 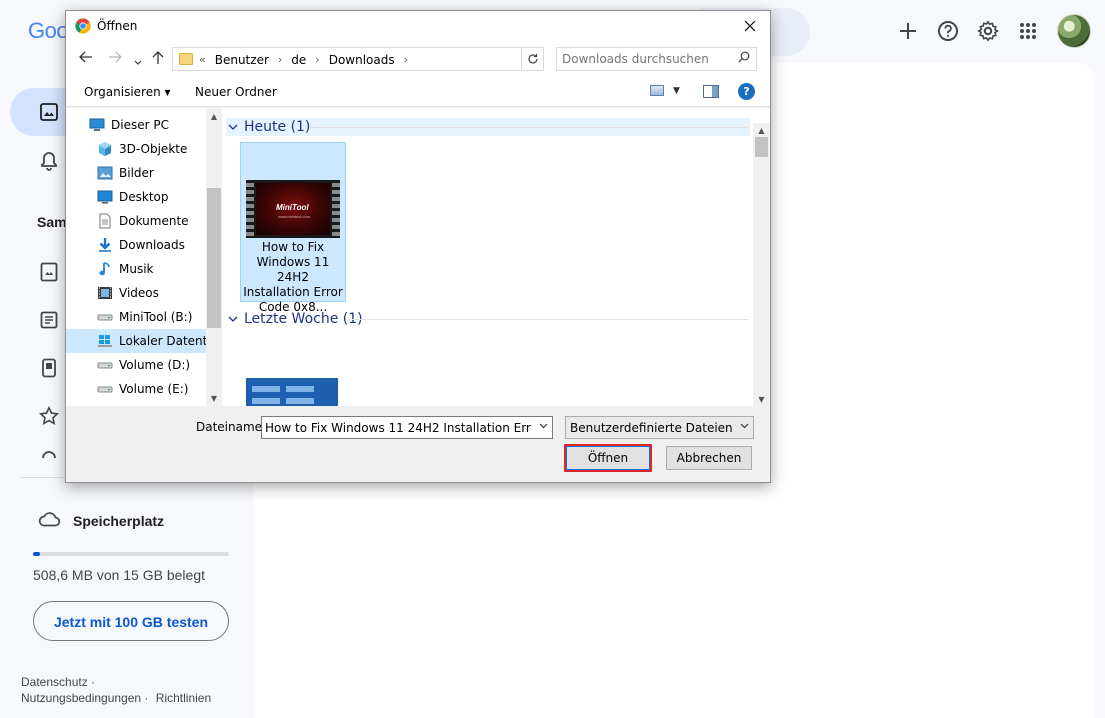 What do you see at coordinates (156, 317) in the screenshot?
I see `tree-item-label: MiniTool (B:)` at bounding box center [156, 317].